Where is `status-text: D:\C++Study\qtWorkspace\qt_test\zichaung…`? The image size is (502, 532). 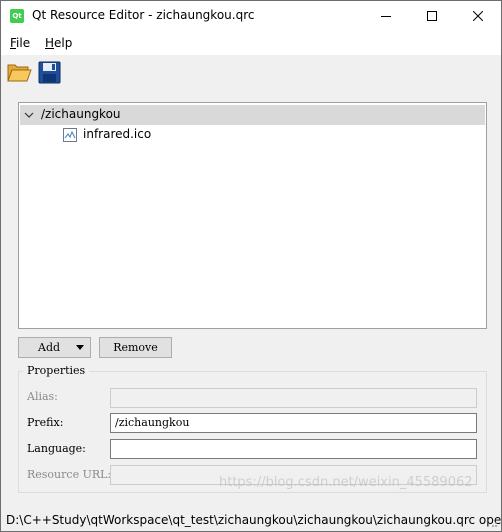
status-text: D:\C++Study\qtWorkspace\qt_test\zichaung… is located at coordinates (253, 520).